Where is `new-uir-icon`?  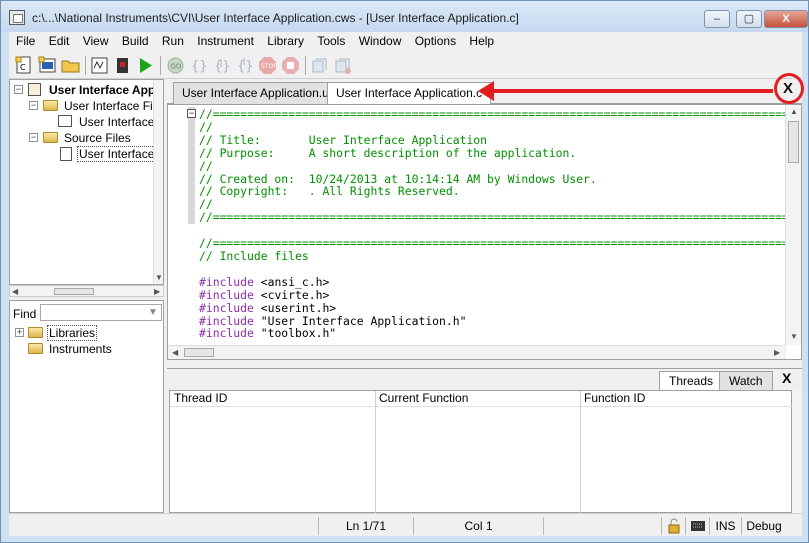
new-uir-icon is located at coordinates (47, 65).